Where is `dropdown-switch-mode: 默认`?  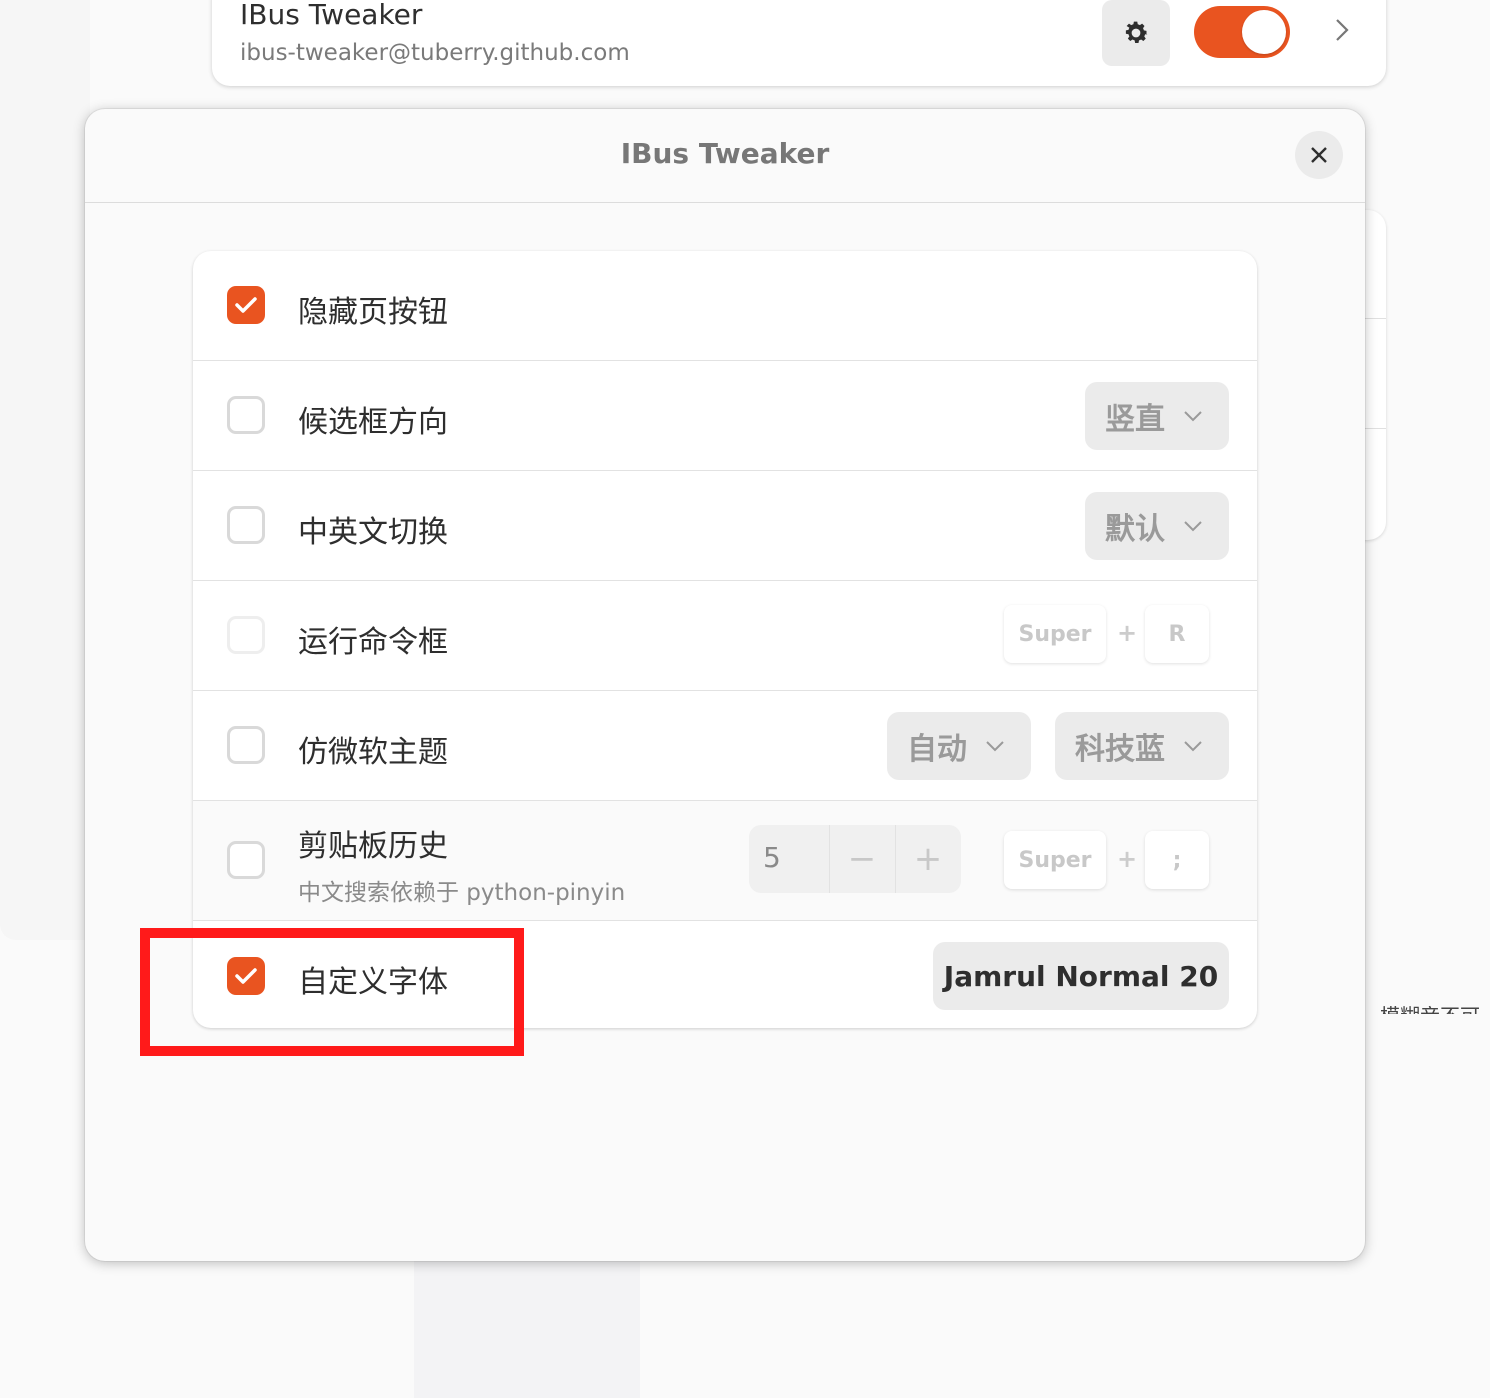 dropdown-switch-mode: 默认 is located at coordinates (1157, 526).